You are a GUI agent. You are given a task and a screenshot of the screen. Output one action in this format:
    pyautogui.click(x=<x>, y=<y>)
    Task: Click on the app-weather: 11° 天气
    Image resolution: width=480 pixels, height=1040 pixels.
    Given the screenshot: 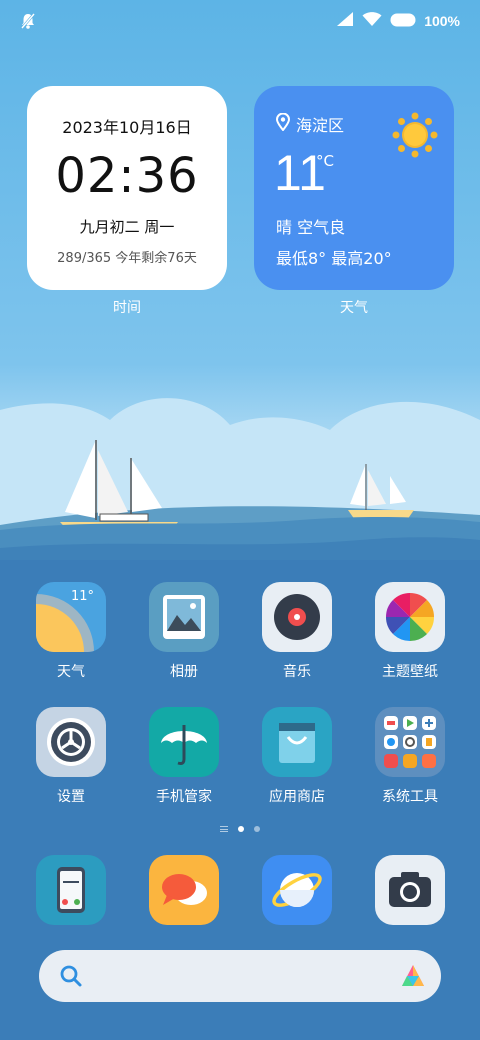 What is the action you would take?
    pyautogui.click(x=71, y=631)
    